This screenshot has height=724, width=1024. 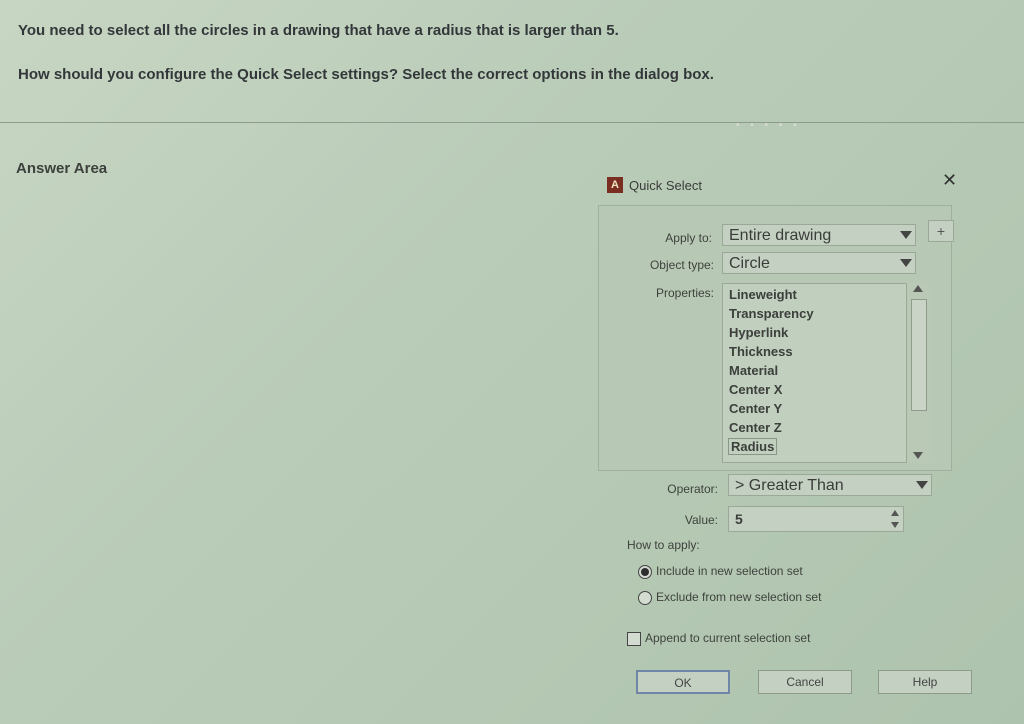 I want to click on append-checkbox: Append to current selection set, so click(x=718, y=638).